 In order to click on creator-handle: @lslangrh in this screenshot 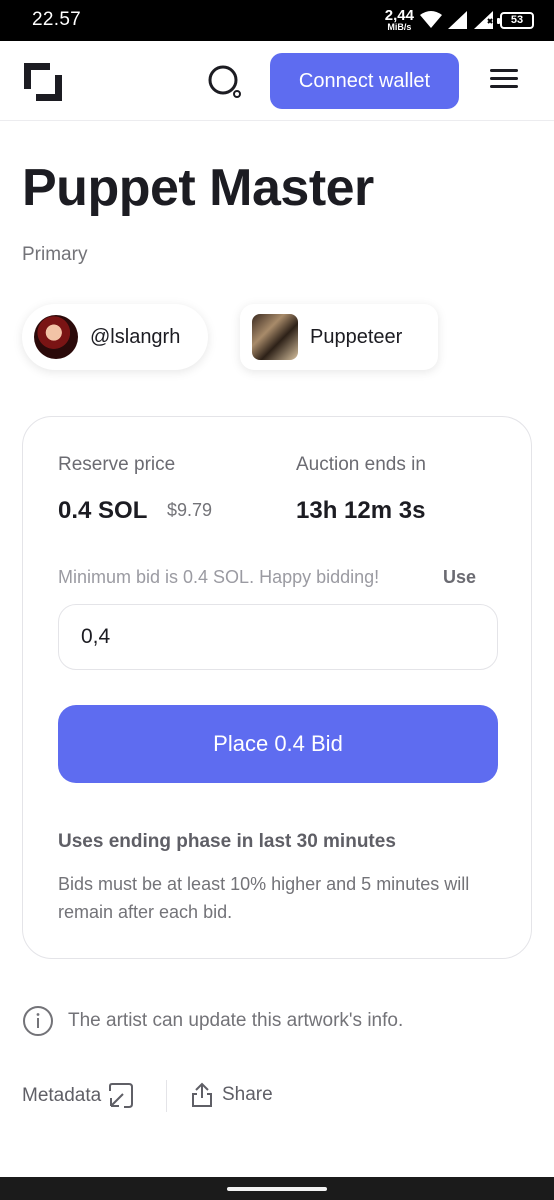, I will do `click(135, 336)`.